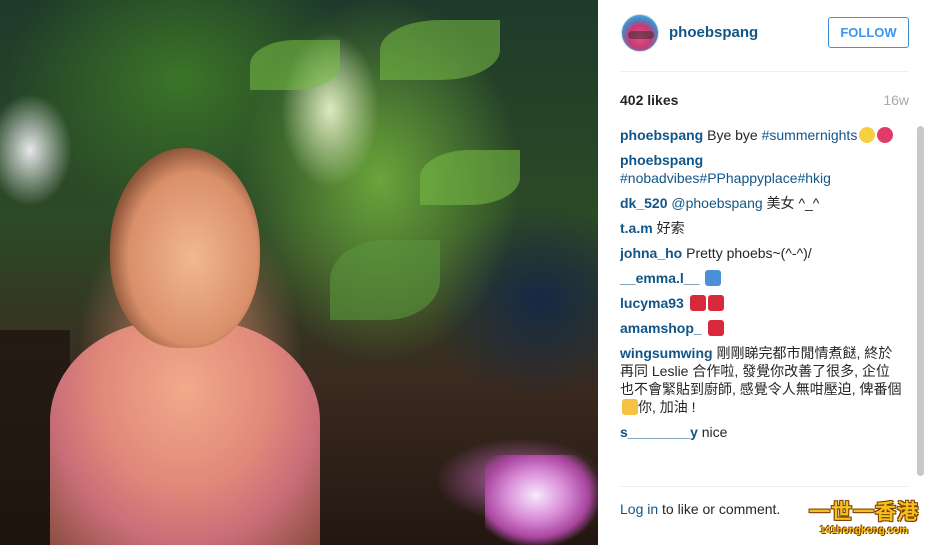 The height and width of the screenshot is (545, 931). I want to click on comment-item: dk_520 @phoebspang 美女 ^_^, so click(761, 203).